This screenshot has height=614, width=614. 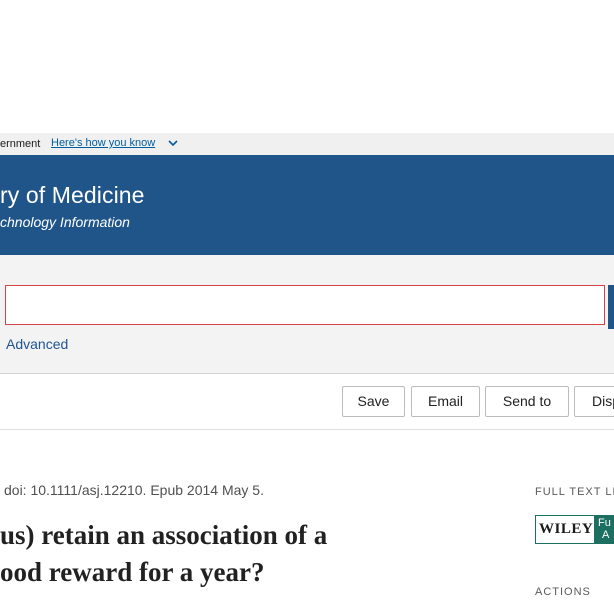 What do you see at coordinates (164, 535) in the screenshot?
I see `article-title-line-1: us) retain an association of a` at bounding box center [164, 535].